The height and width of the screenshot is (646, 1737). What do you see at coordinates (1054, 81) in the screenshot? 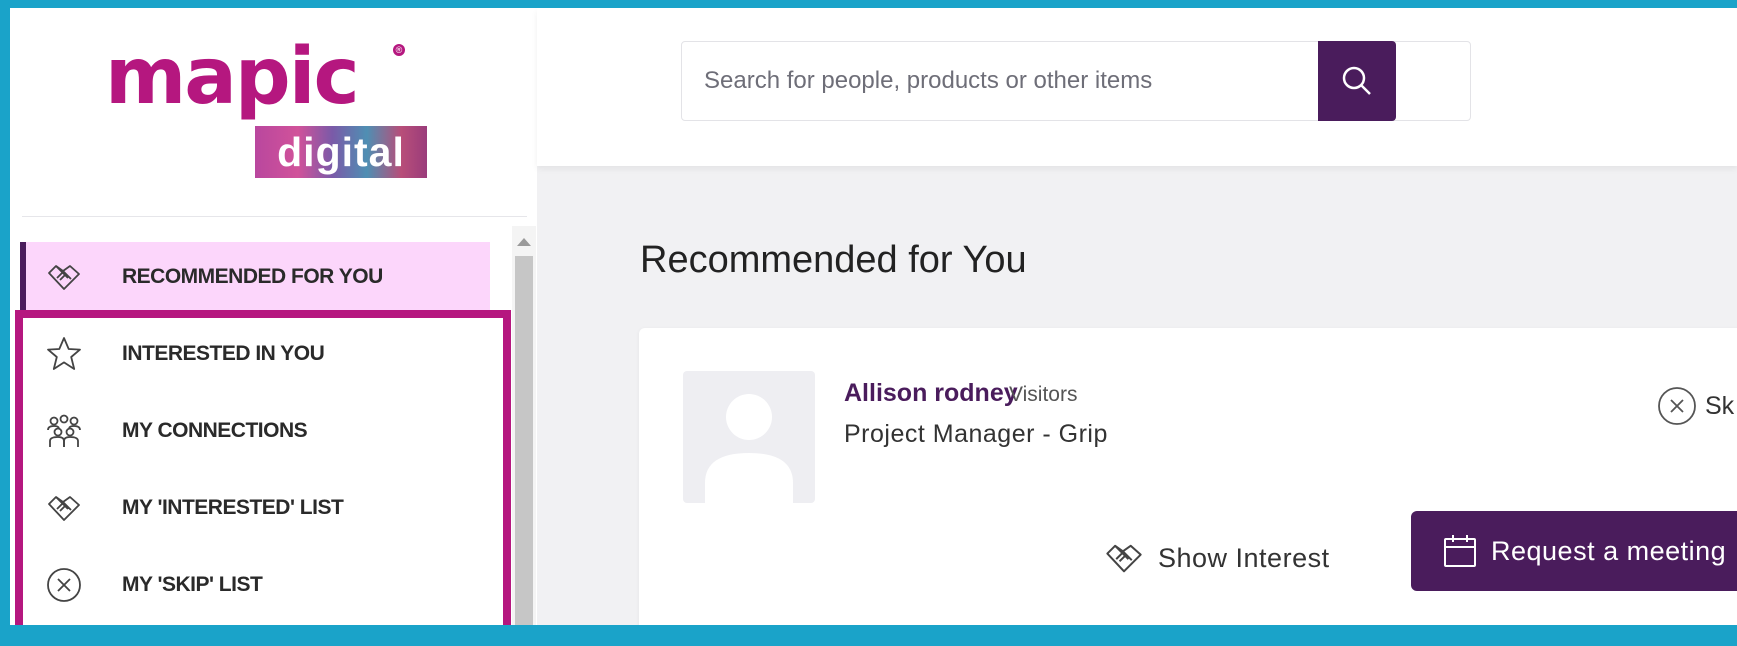
I see `search-input` at bounding box center [1054, 81].